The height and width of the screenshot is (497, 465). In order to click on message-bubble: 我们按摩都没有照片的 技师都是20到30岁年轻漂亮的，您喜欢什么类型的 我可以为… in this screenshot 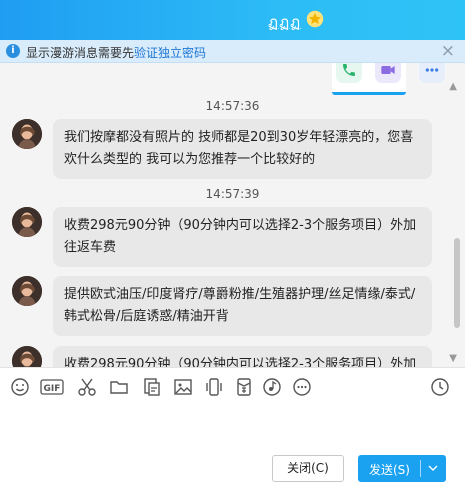, I will do `click(242, 149)`.